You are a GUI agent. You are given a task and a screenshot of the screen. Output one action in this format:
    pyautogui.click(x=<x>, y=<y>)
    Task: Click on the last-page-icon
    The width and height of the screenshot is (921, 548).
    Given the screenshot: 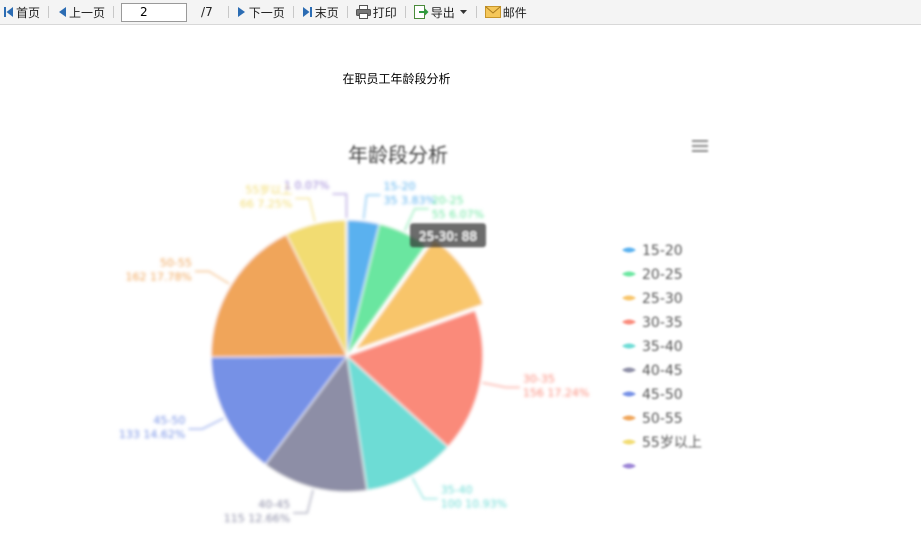 What is the action you would take?
    pyautogui.click(x=307, y=12)
    